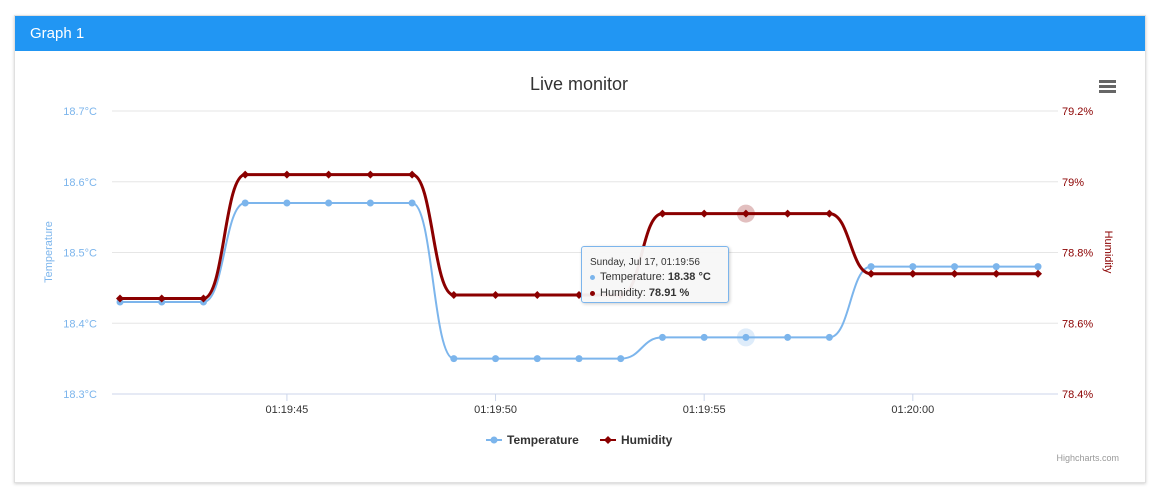 The image size is (1161, 496). What do you see at coordinates (286, 410) in the screenshot?
I see `x-tick-label: 01:19:45` at bounding box center [286, 410].